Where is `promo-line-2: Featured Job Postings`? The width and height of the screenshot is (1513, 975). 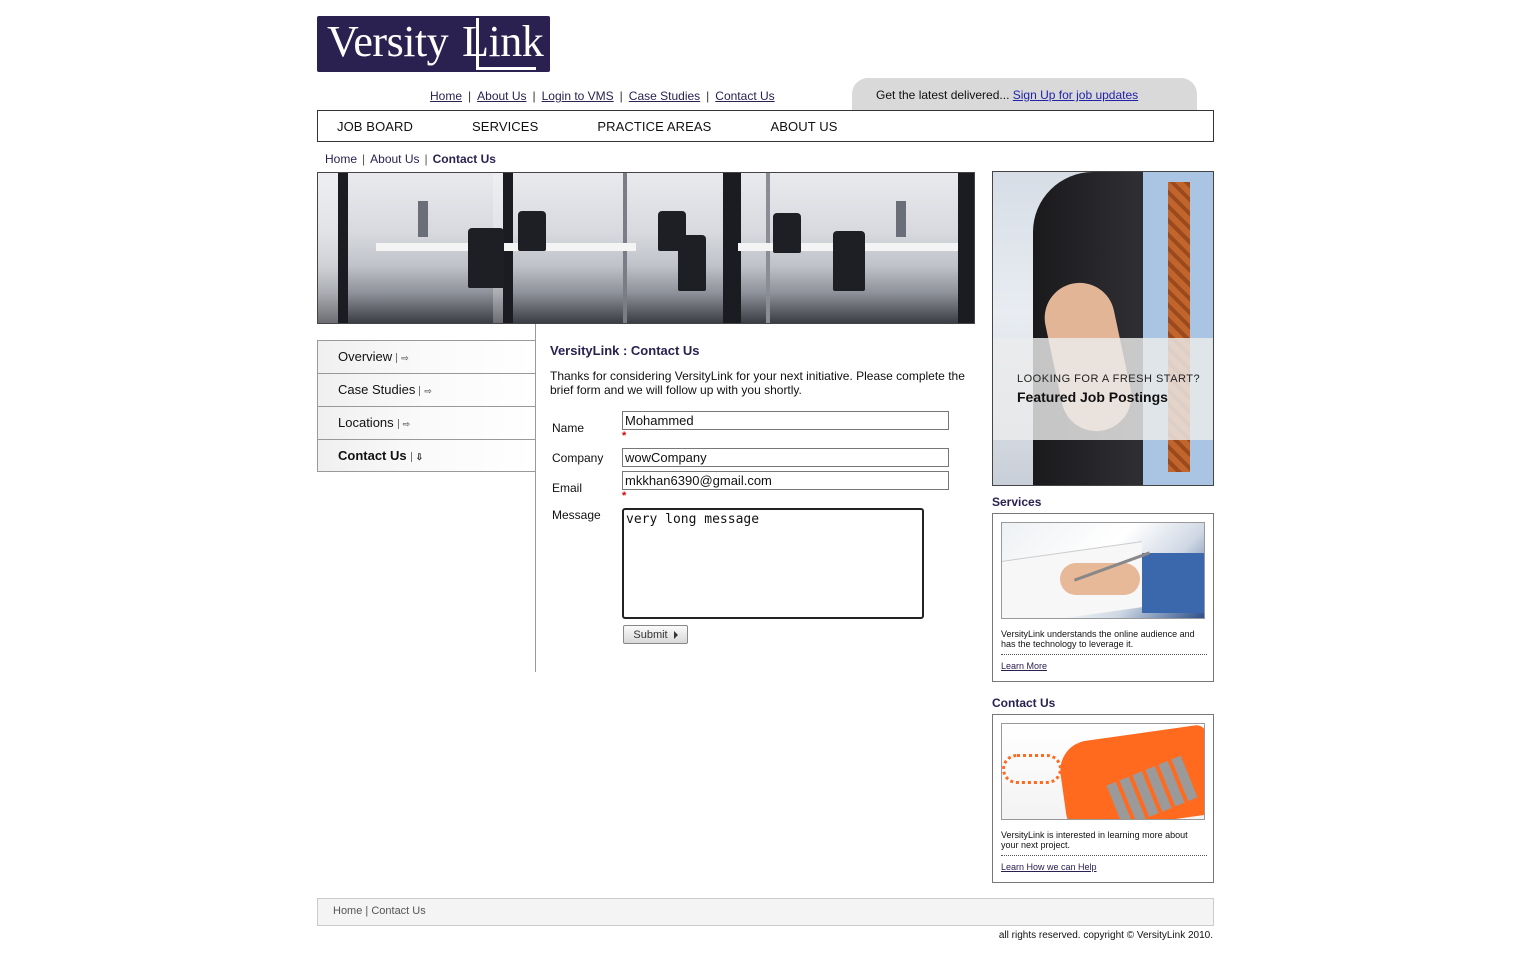 promo-line-2: Featured Job Postings is located at coordinates (1092, 397).